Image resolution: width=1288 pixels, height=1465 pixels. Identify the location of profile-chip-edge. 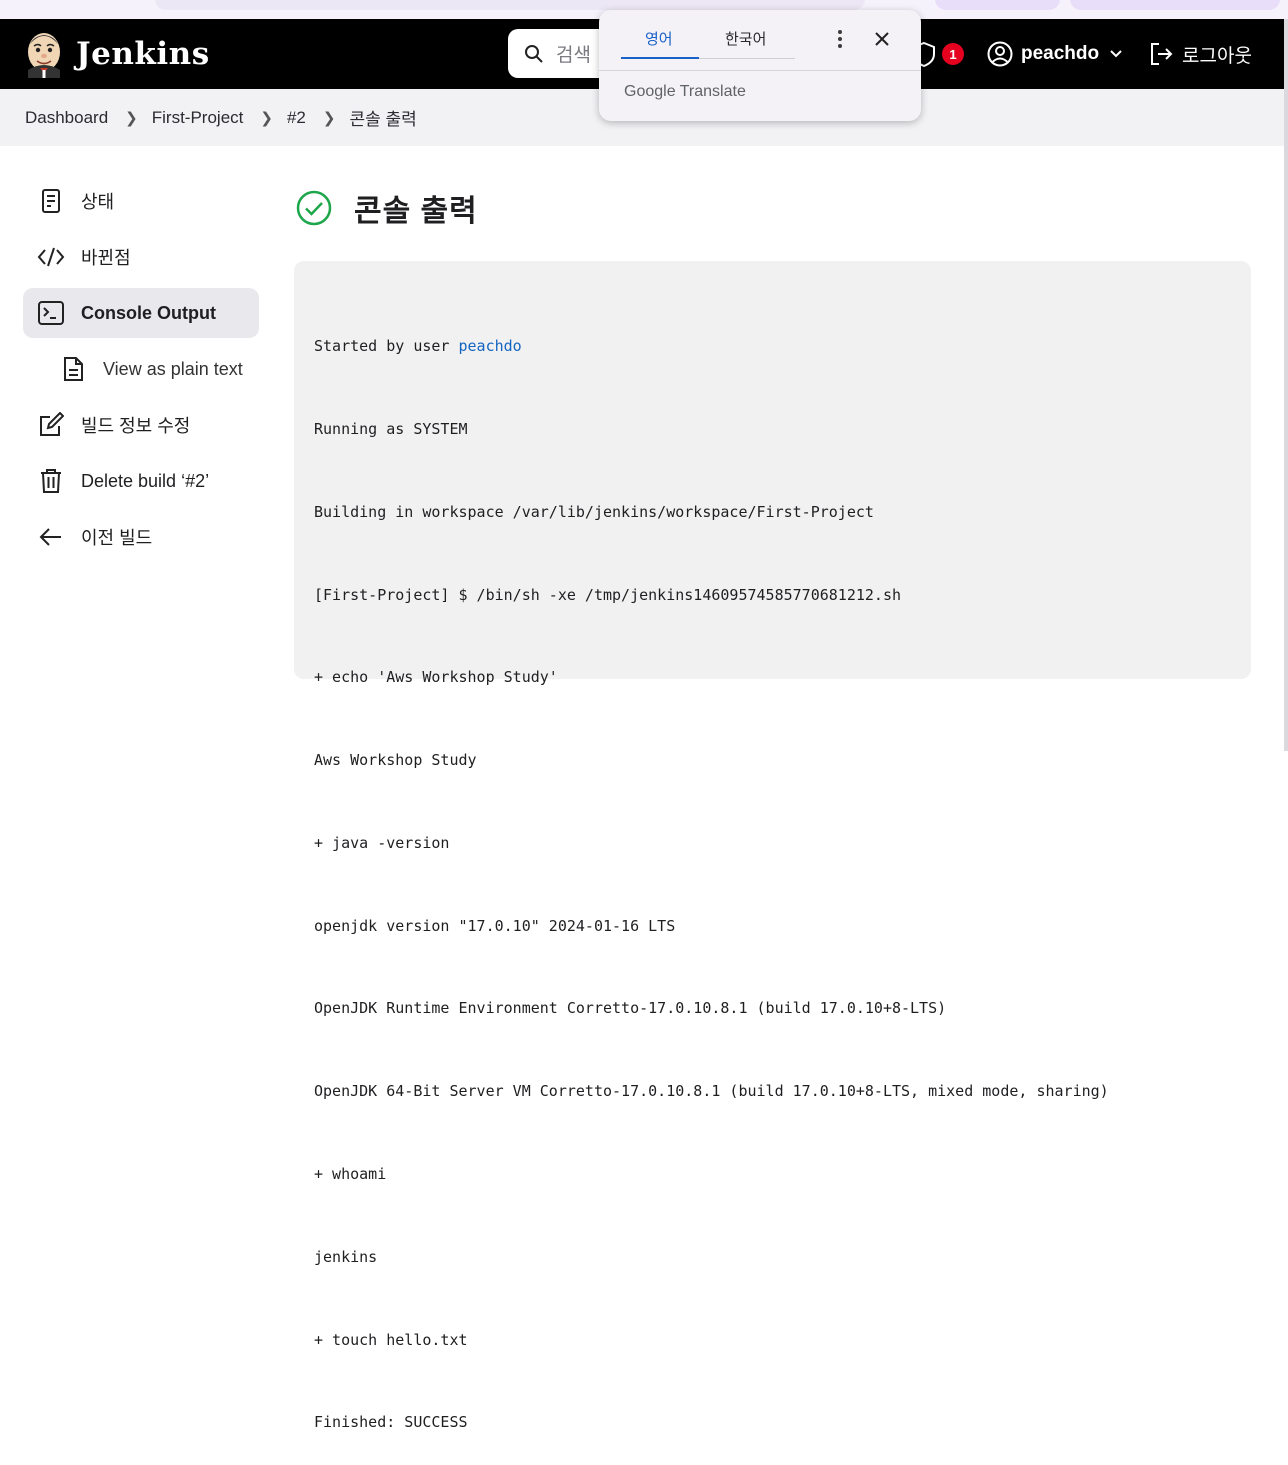
(997, 5).